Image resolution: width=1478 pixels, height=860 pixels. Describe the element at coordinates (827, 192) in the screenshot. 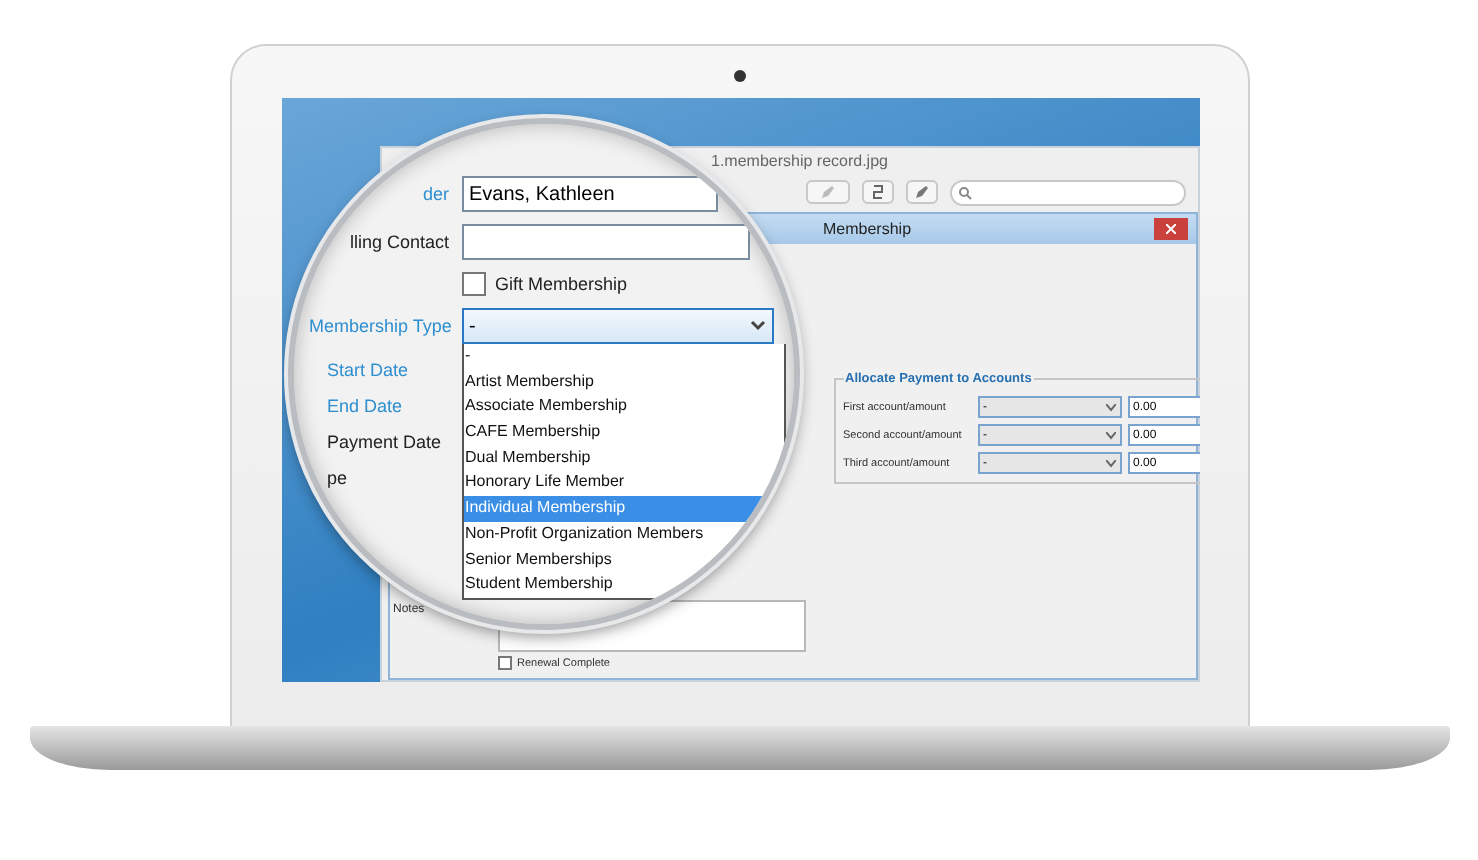

I see `pencil-icon` at that location.